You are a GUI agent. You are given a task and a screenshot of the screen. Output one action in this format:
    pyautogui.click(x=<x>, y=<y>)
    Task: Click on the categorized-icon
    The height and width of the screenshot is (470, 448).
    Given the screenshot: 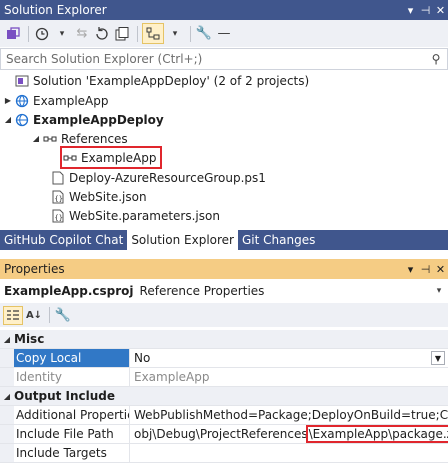 What is the action you would take?
    pyautogui.click(x=13, y=315)
    